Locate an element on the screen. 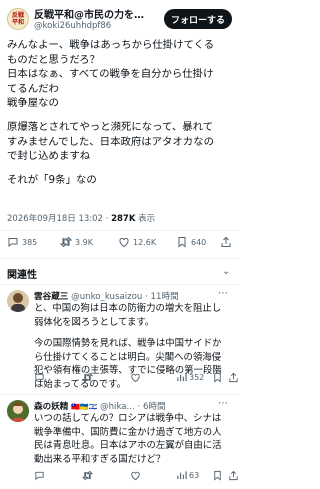 The width and height of the screenshot is (320, 489). reply-views: 352 is located at coordinates (190, 377).